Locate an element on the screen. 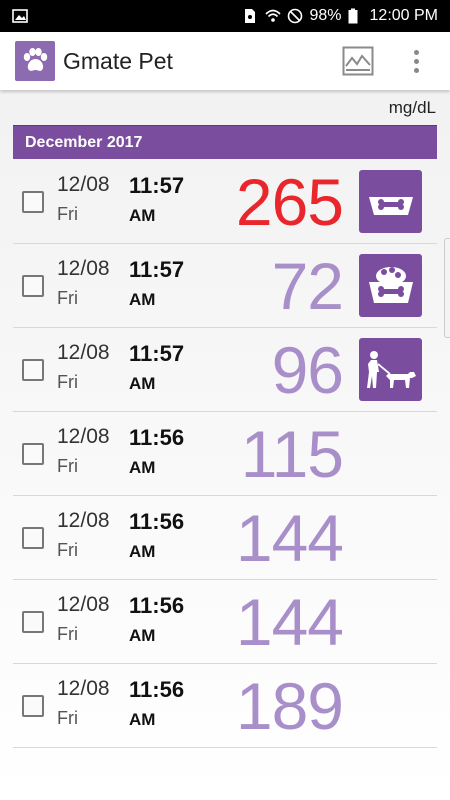 This screenshot has width=450, height=800. scrollbar is located at coordinates (447, 288).